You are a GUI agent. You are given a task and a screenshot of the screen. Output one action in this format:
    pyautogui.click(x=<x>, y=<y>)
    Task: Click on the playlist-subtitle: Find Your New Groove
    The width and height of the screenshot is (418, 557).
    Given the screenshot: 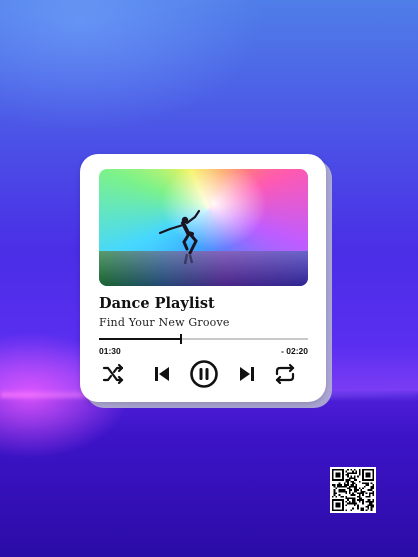 What is the action you would take?
    pyautogui.click(x=164, y=322)
    